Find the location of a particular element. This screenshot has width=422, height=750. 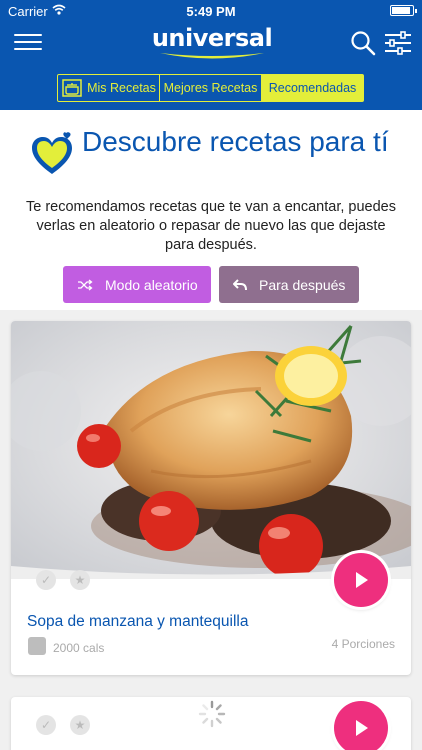

scale-icon is located at coordinates (37, 646).